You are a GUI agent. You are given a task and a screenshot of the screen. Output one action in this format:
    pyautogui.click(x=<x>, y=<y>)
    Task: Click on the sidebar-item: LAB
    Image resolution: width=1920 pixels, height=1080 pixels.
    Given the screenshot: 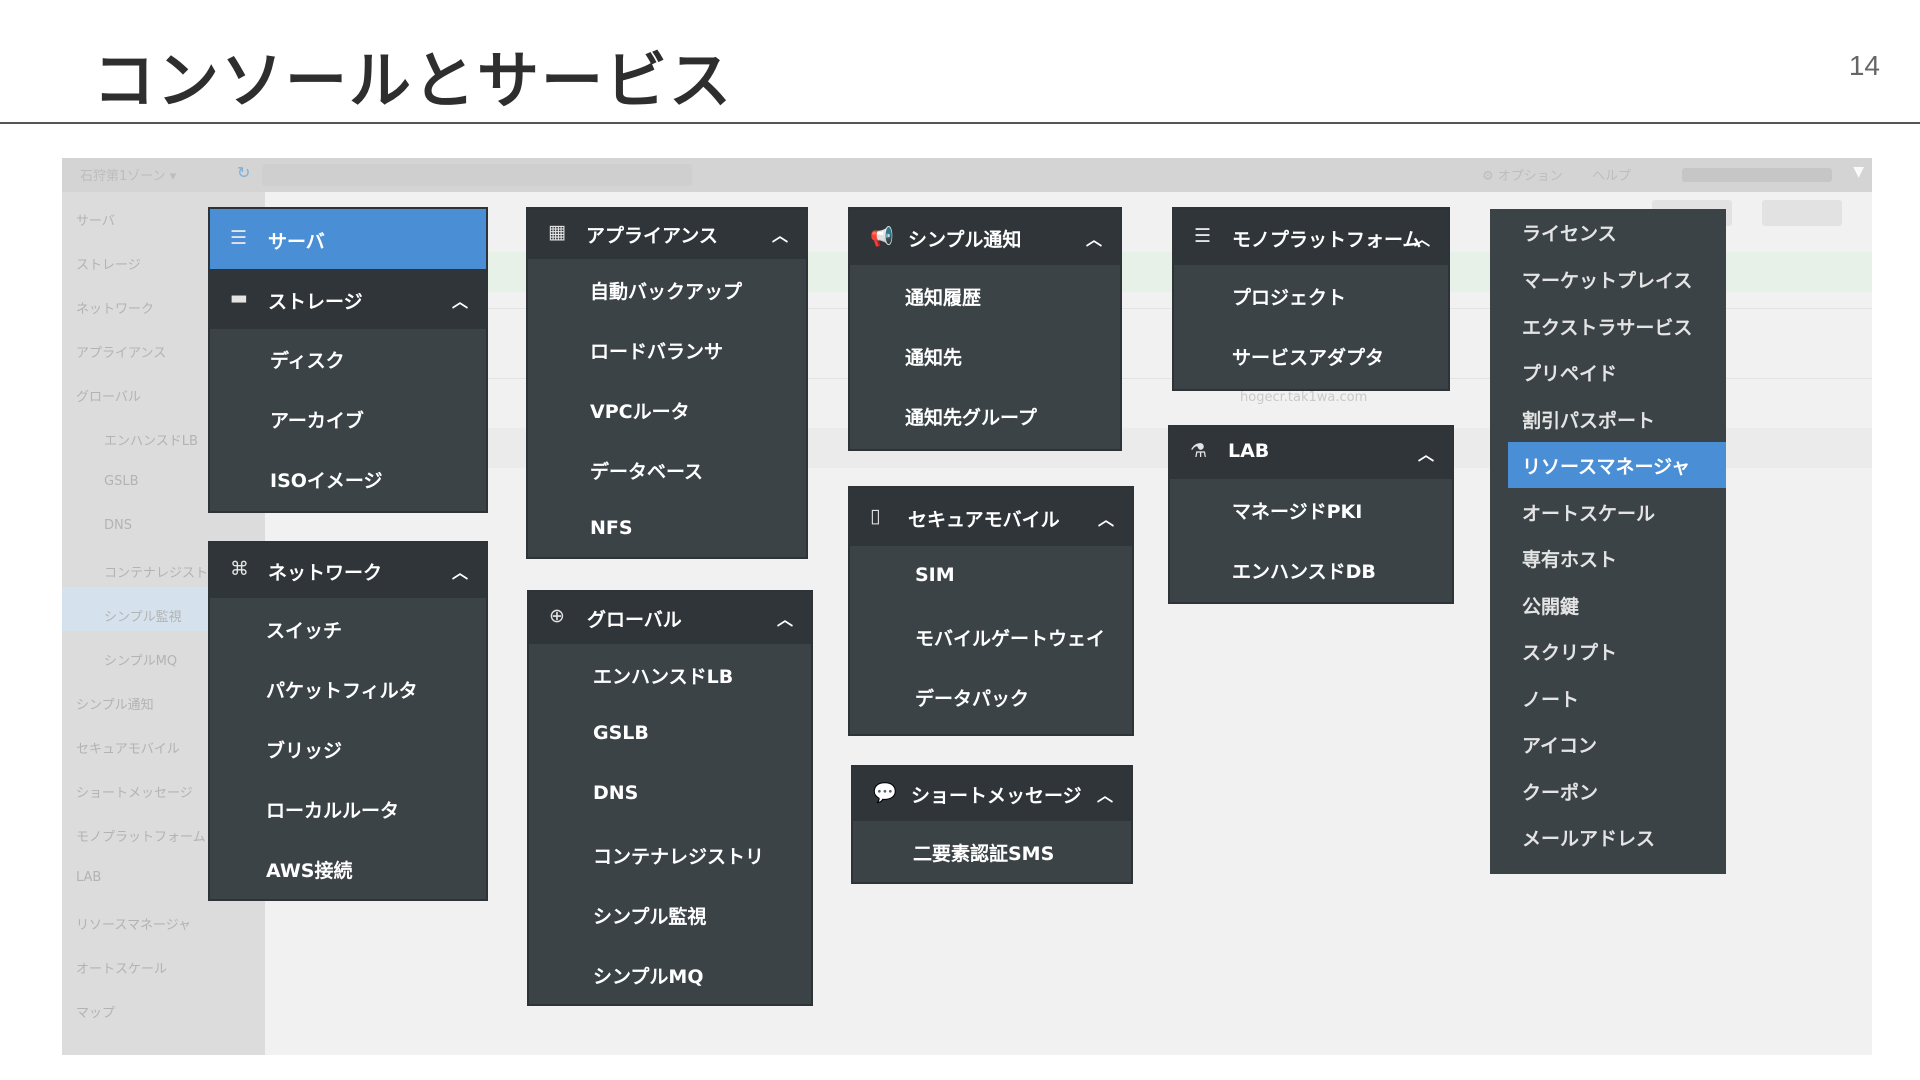 What is the action you would take?
    pyautogui.click(x=88, y=877)
    